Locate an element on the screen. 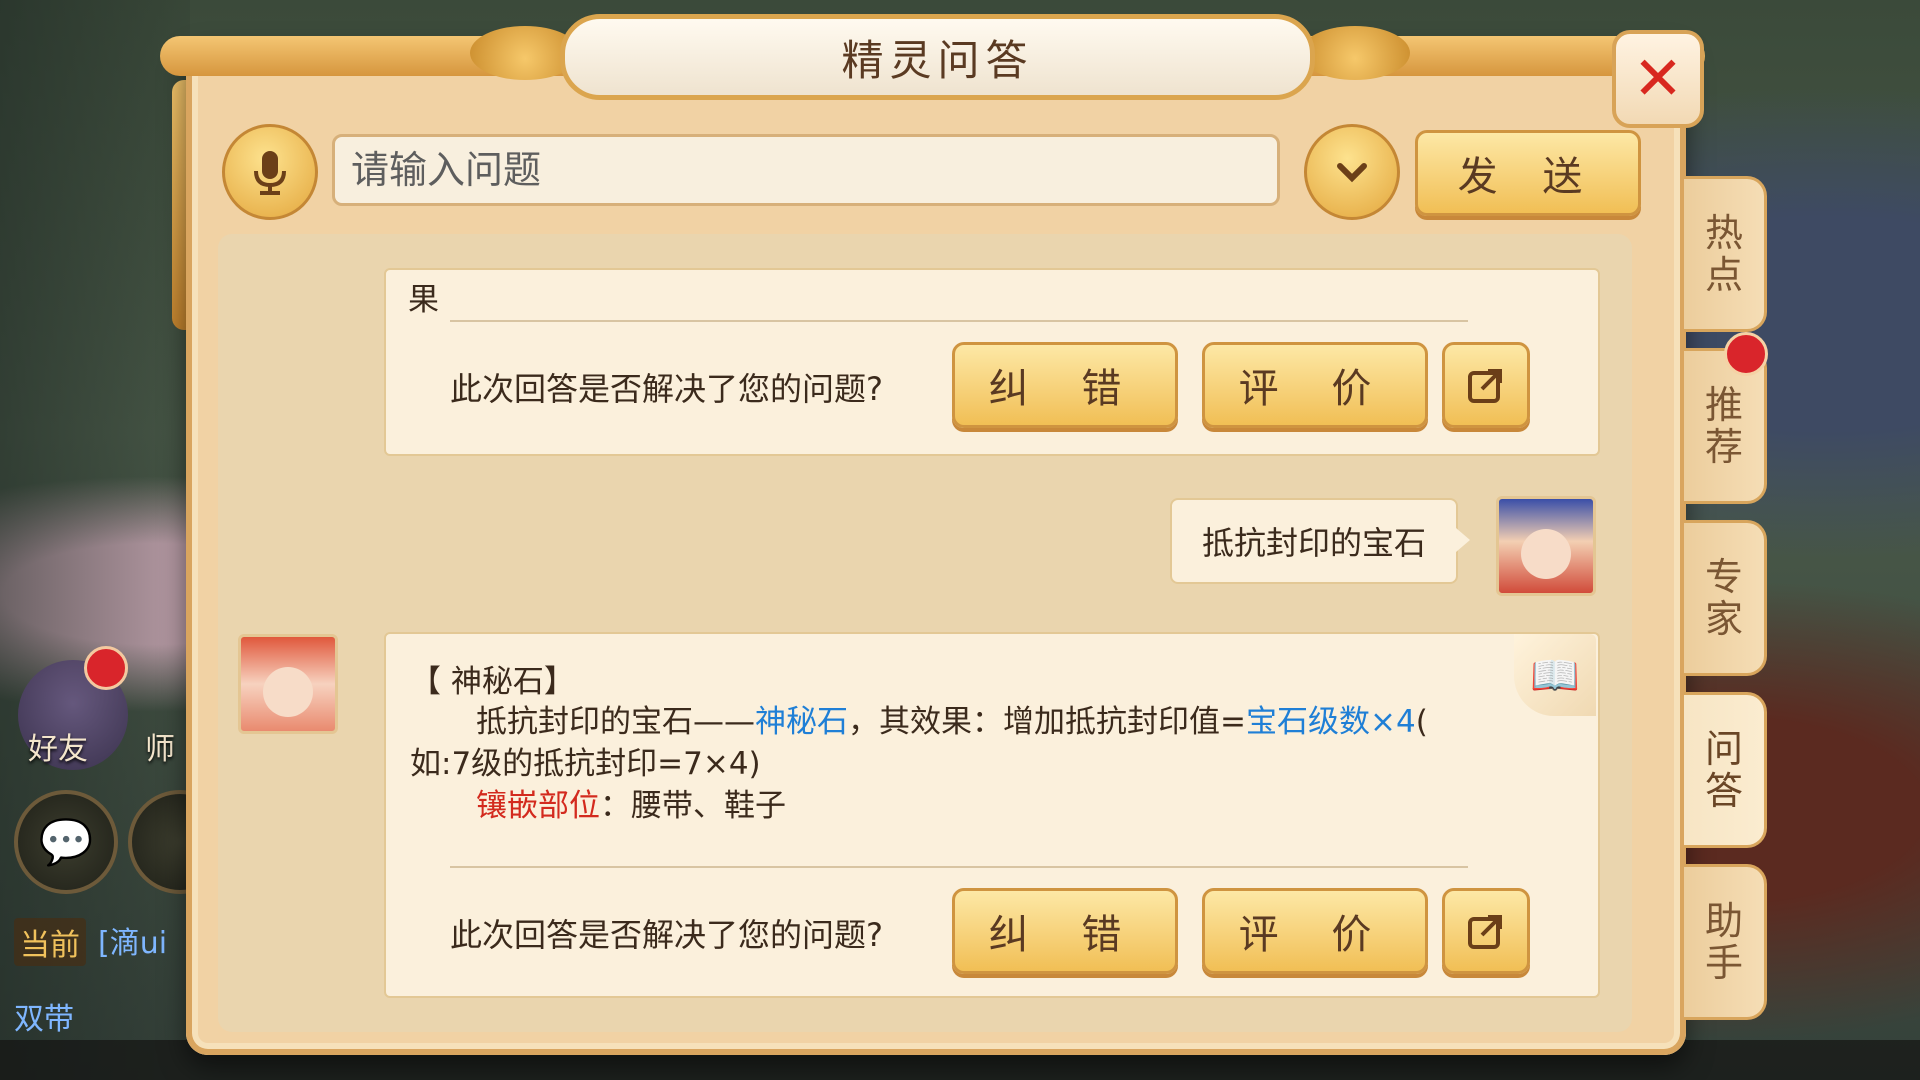 Image resolution: width=1920 pixels, height=1080 pixels. question-input-box is located at coordinates (806, 170).